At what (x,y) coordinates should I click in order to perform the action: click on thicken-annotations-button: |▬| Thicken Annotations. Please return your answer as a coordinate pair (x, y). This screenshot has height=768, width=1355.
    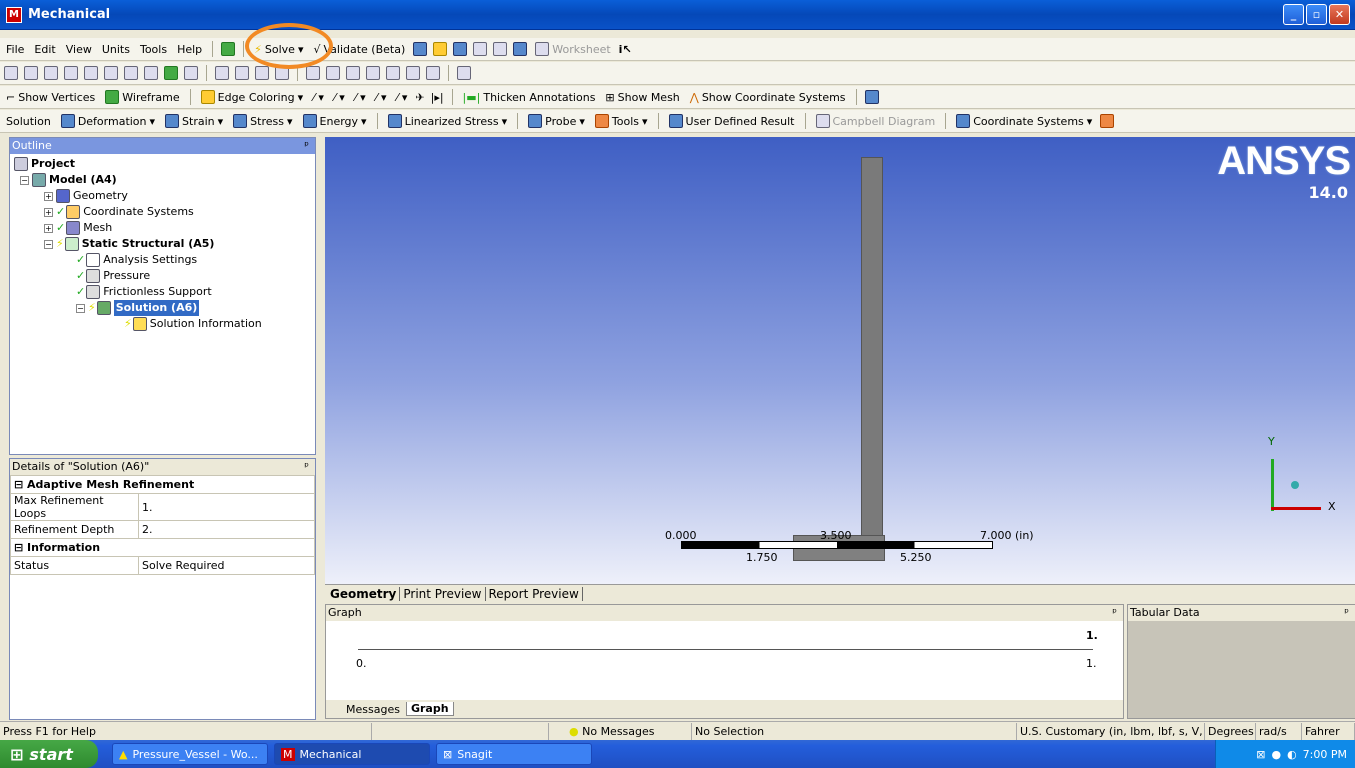
    Looking at the image, I should click on (529, 97).